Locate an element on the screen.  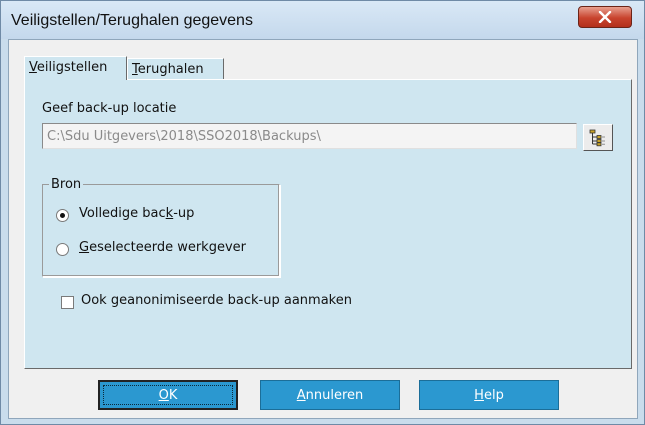
ok-button-focus-ring is located at coordinates (168, 395).